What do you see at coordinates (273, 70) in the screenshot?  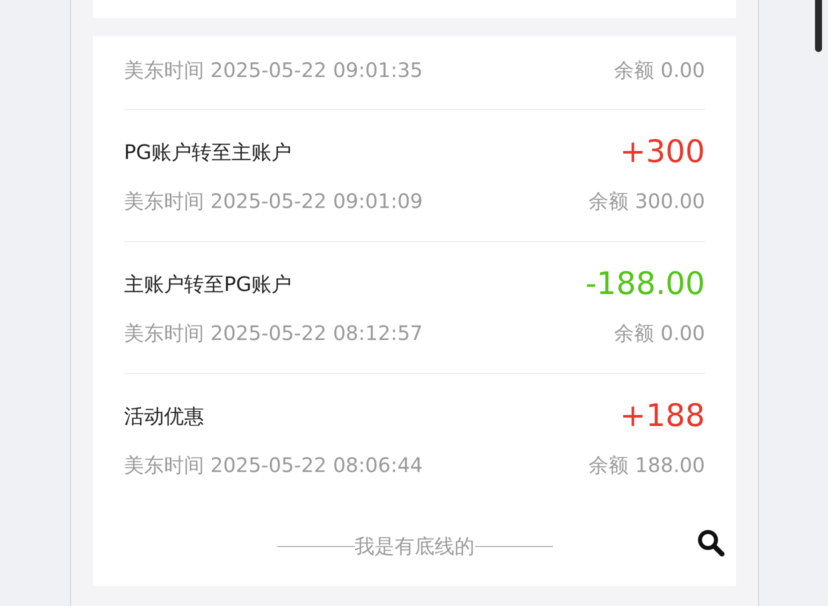 I see `transaction-time: 美东时间 2025-05-22 09:01:35` at bounding box center [273, 70].